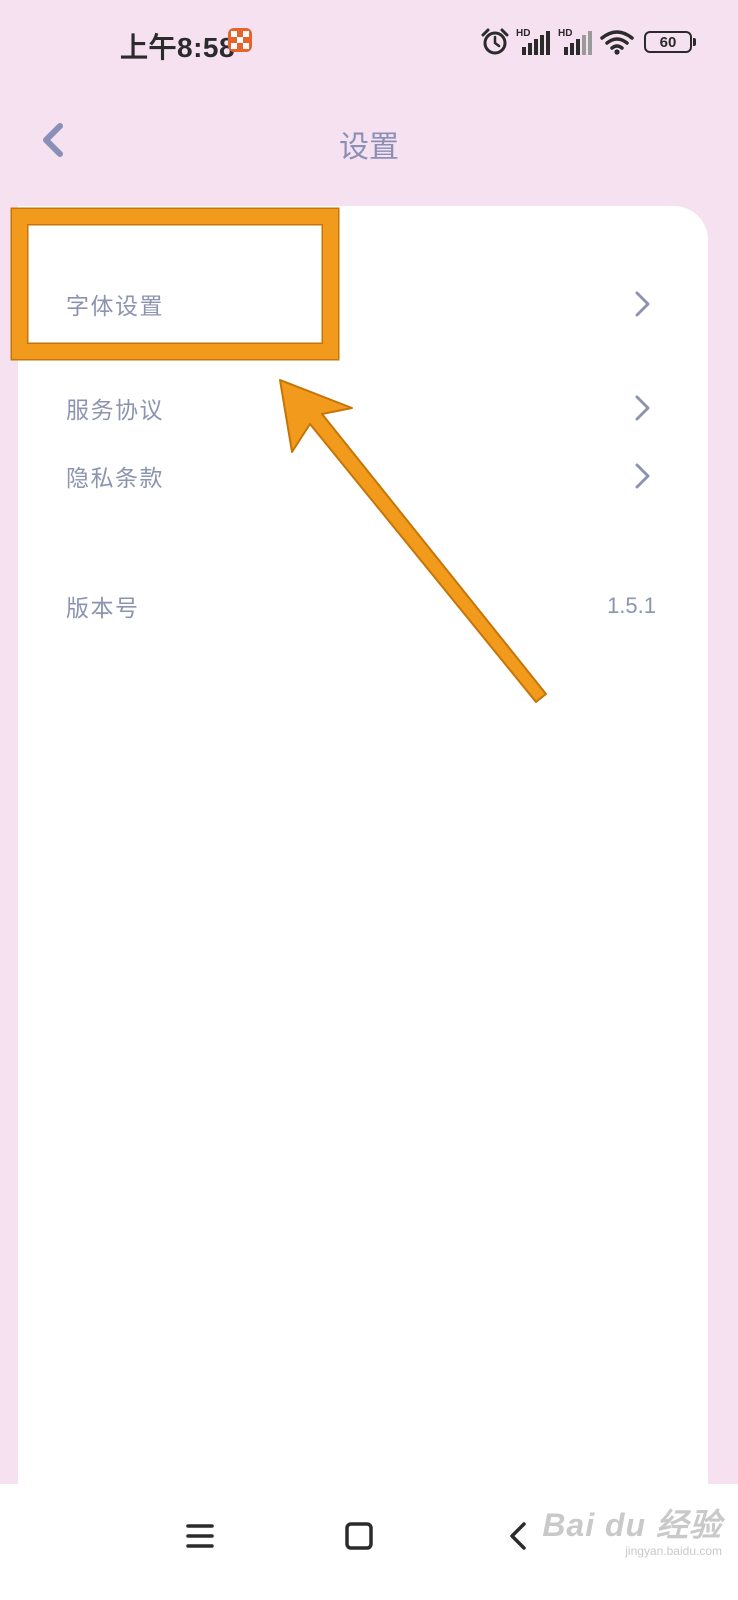  What do you see at coordinates (631, 605) in the screenshot?
I see `version-value: 1.5.1` at bounding box center [631, 605].